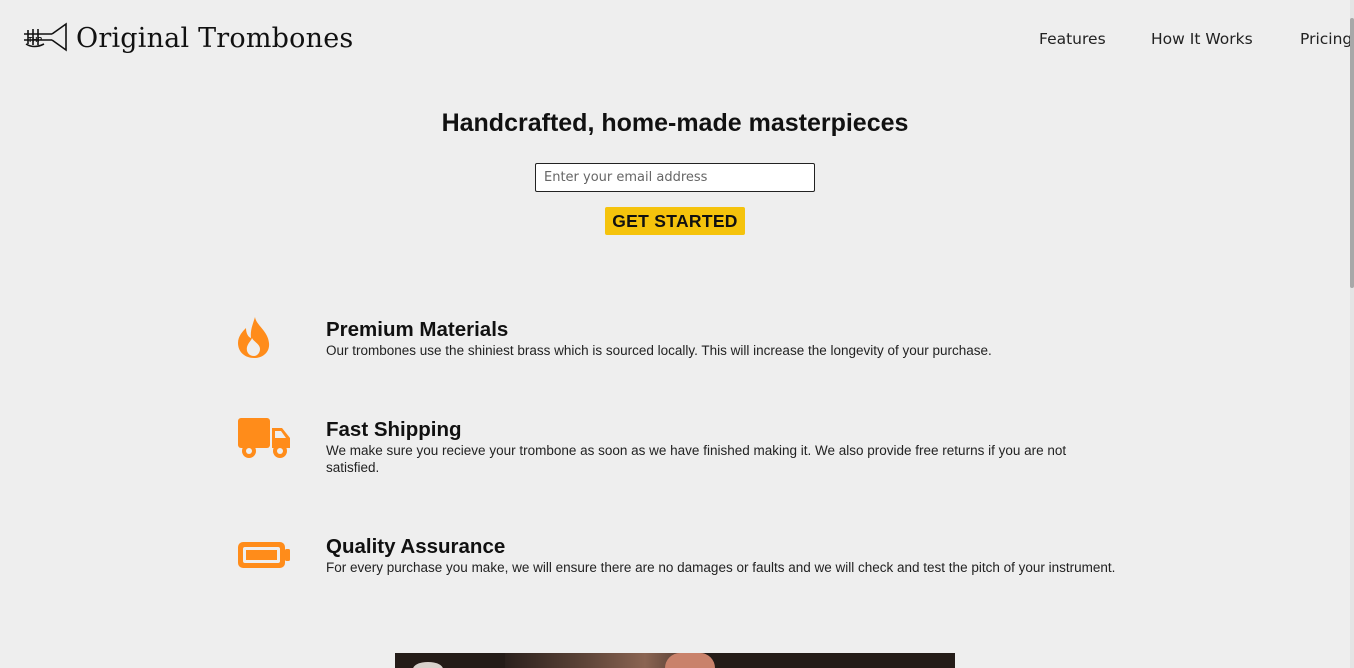 The width and height of the screenshot is (1354, 668). Describe the element at coordinates (254, 337) in the screenshot. I see `fire-icon` at that location.